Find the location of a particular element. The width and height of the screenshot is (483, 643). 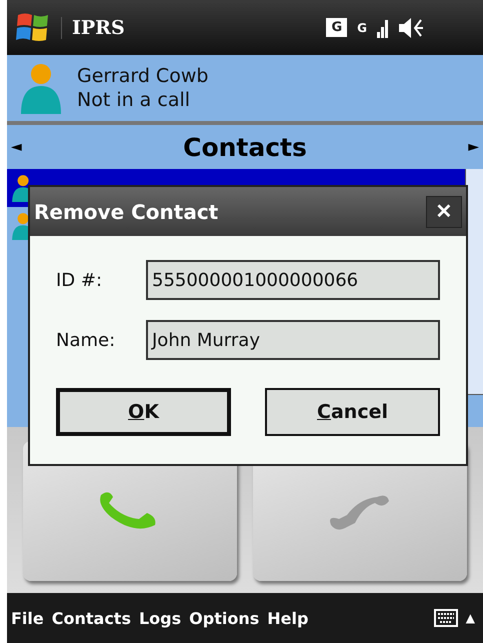

field-label: Name: is located at coordinates (86, 340).